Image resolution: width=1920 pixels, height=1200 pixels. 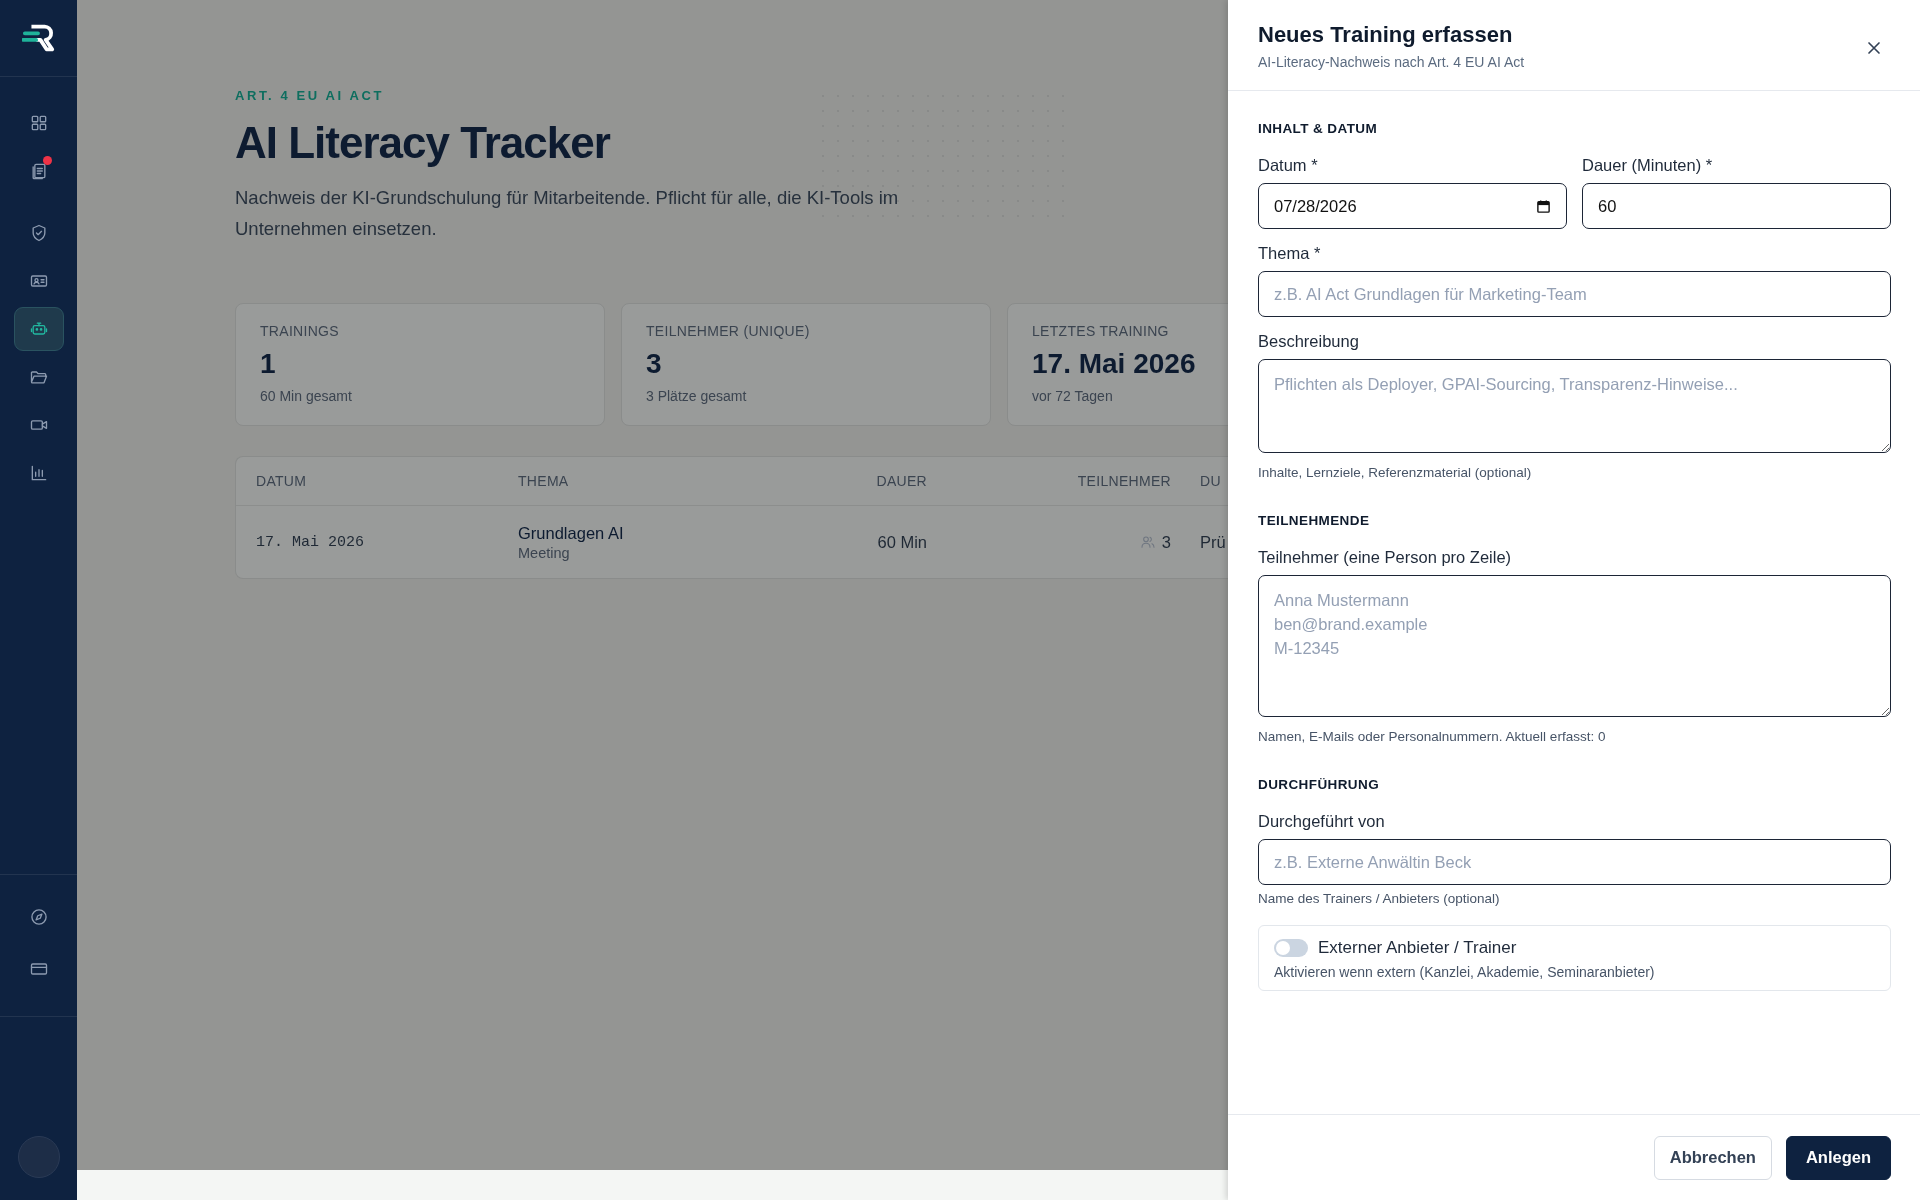 I want to click on table-cell: 60 Min, so click(x=902, y=542).